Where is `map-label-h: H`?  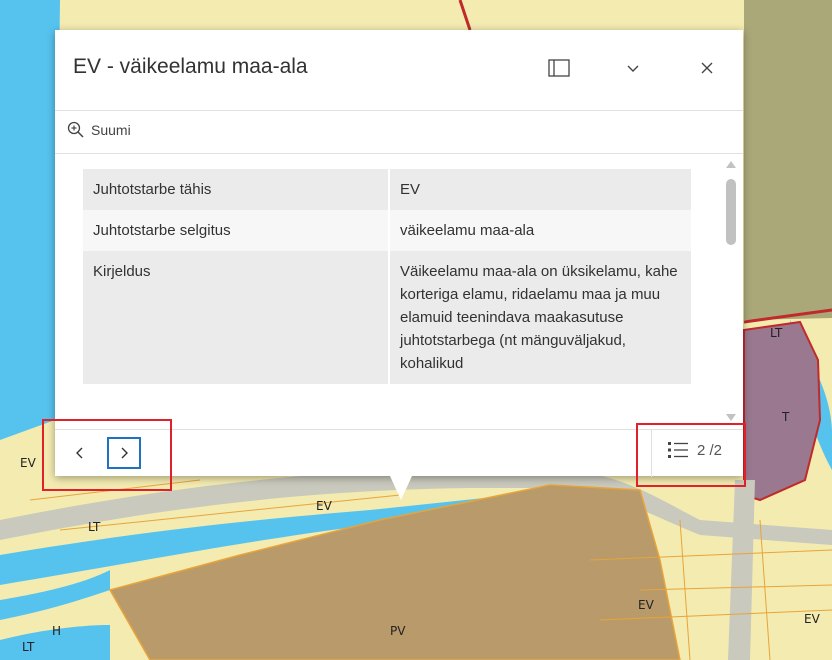 map-label-h: H is located at coordinates (57, 631).